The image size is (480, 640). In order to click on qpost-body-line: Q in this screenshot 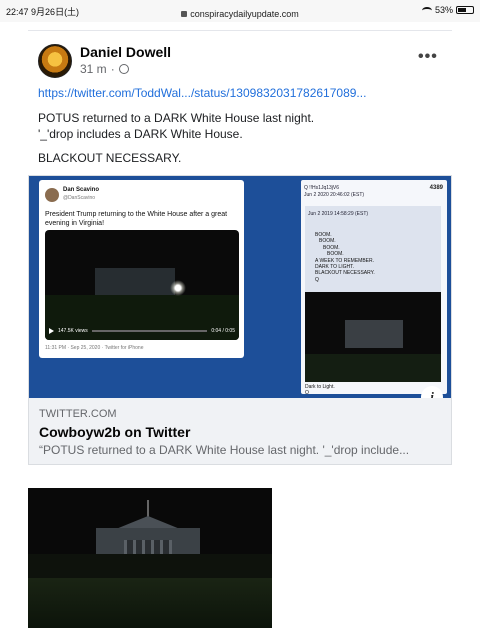, I will do `click(317, 279)`.